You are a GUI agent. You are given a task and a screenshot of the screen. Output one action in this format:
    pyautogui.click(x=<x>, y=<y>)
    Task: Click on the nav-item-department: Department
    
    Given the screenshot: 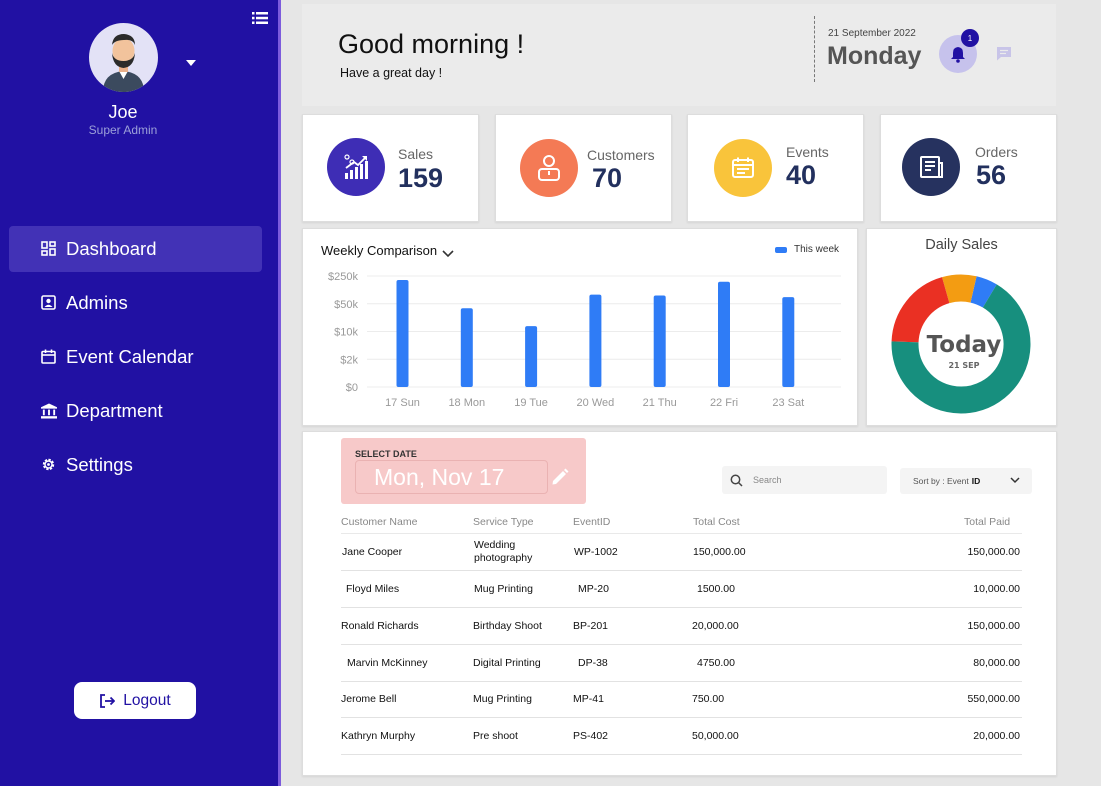 What is the action you would take?
    pyautogui.click(x=135, y=411)
    